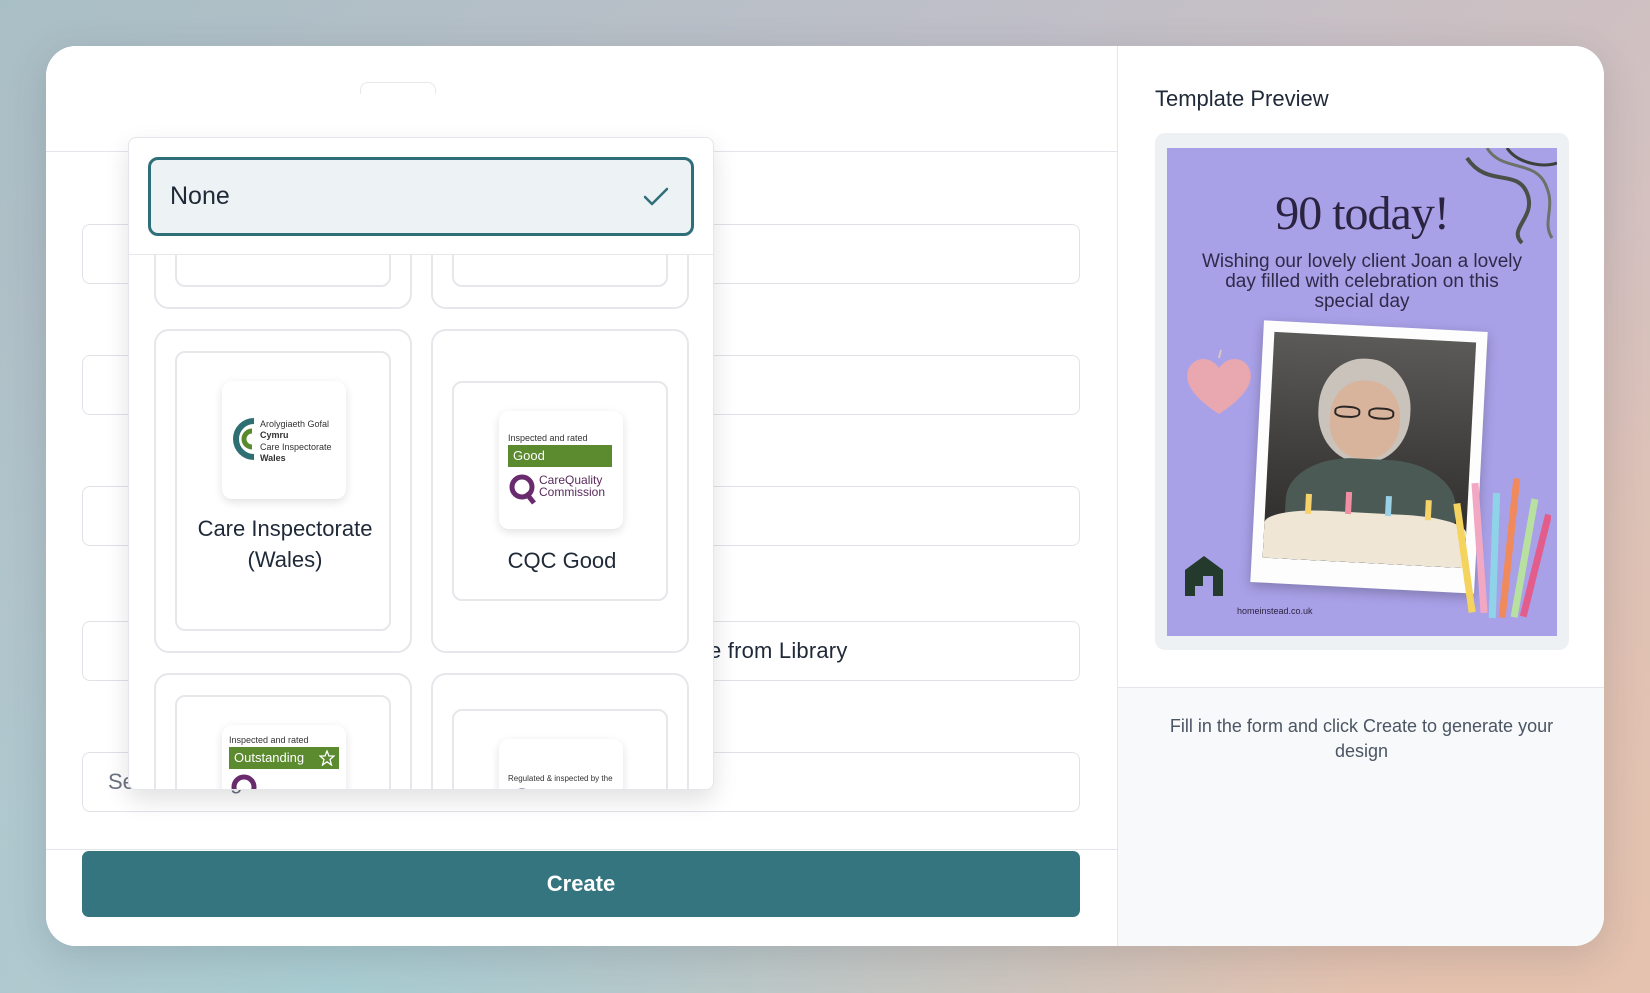  What do you see at coordinates (1369, 450) in the screenshot?
I see `preview-photo` at bounding box center [1369, 450].